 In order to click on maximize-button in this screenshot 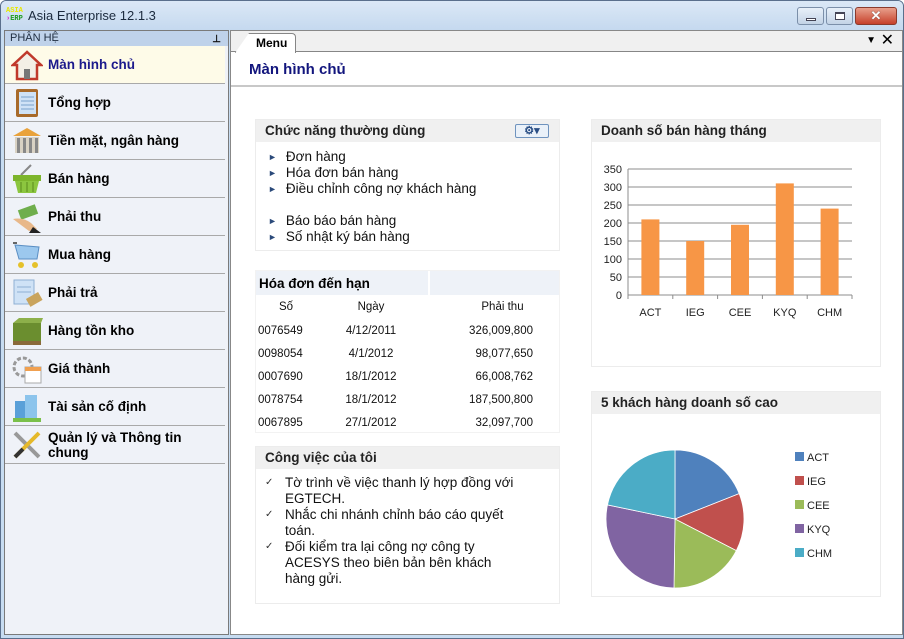, I will do `click(839, 16)`.